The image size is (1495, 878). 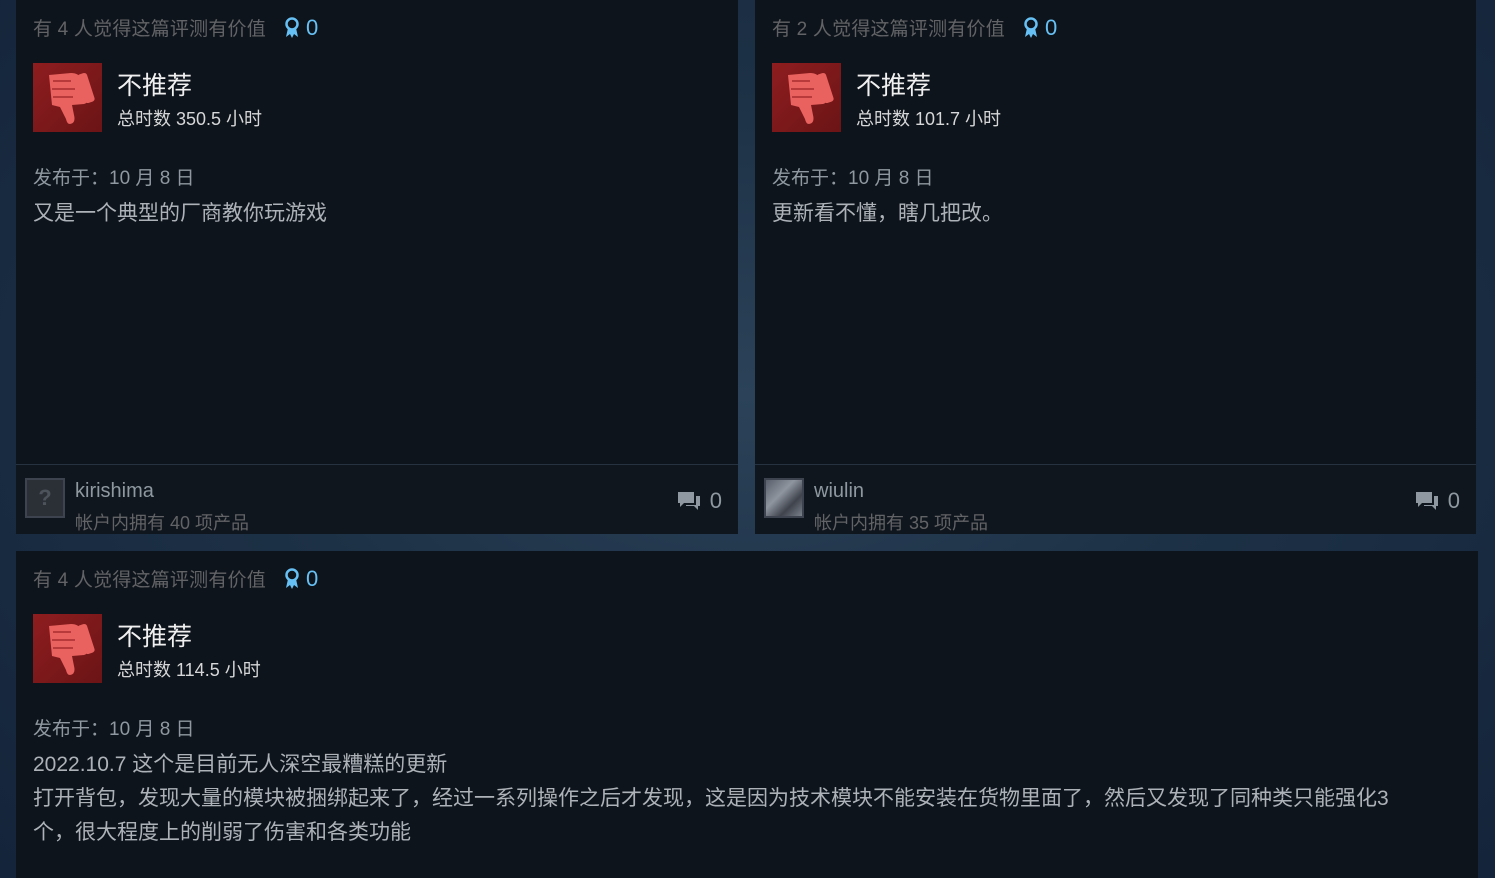 What do you see at coordinates (189, 670) in the screenshot?
I see `playtime: 总时数 114.5 小时` at bounding box center [189, 670].